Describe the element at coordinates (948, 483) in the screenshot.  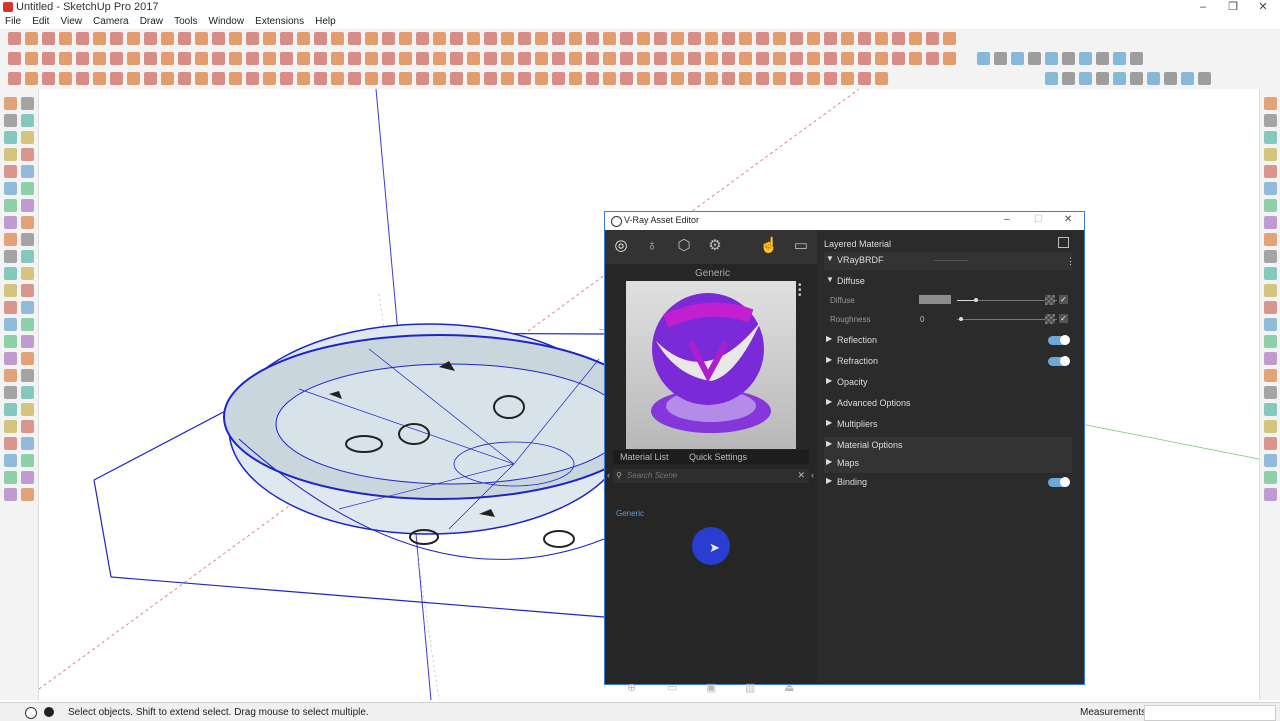
I see `binding-section-header: ▶ Binding` at that location.